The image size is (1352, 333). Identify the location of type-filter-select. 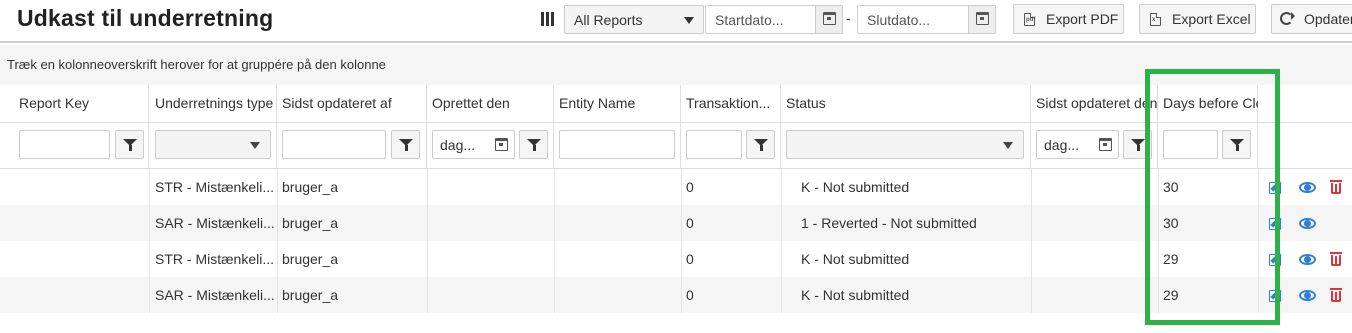
(213, 144).